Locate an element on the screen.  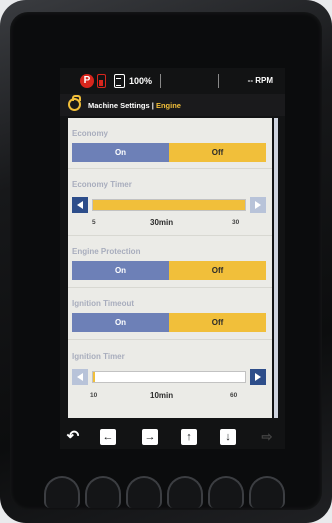
breadcrumb-parent: Machine Settings | is located at coordinates (121, 105).